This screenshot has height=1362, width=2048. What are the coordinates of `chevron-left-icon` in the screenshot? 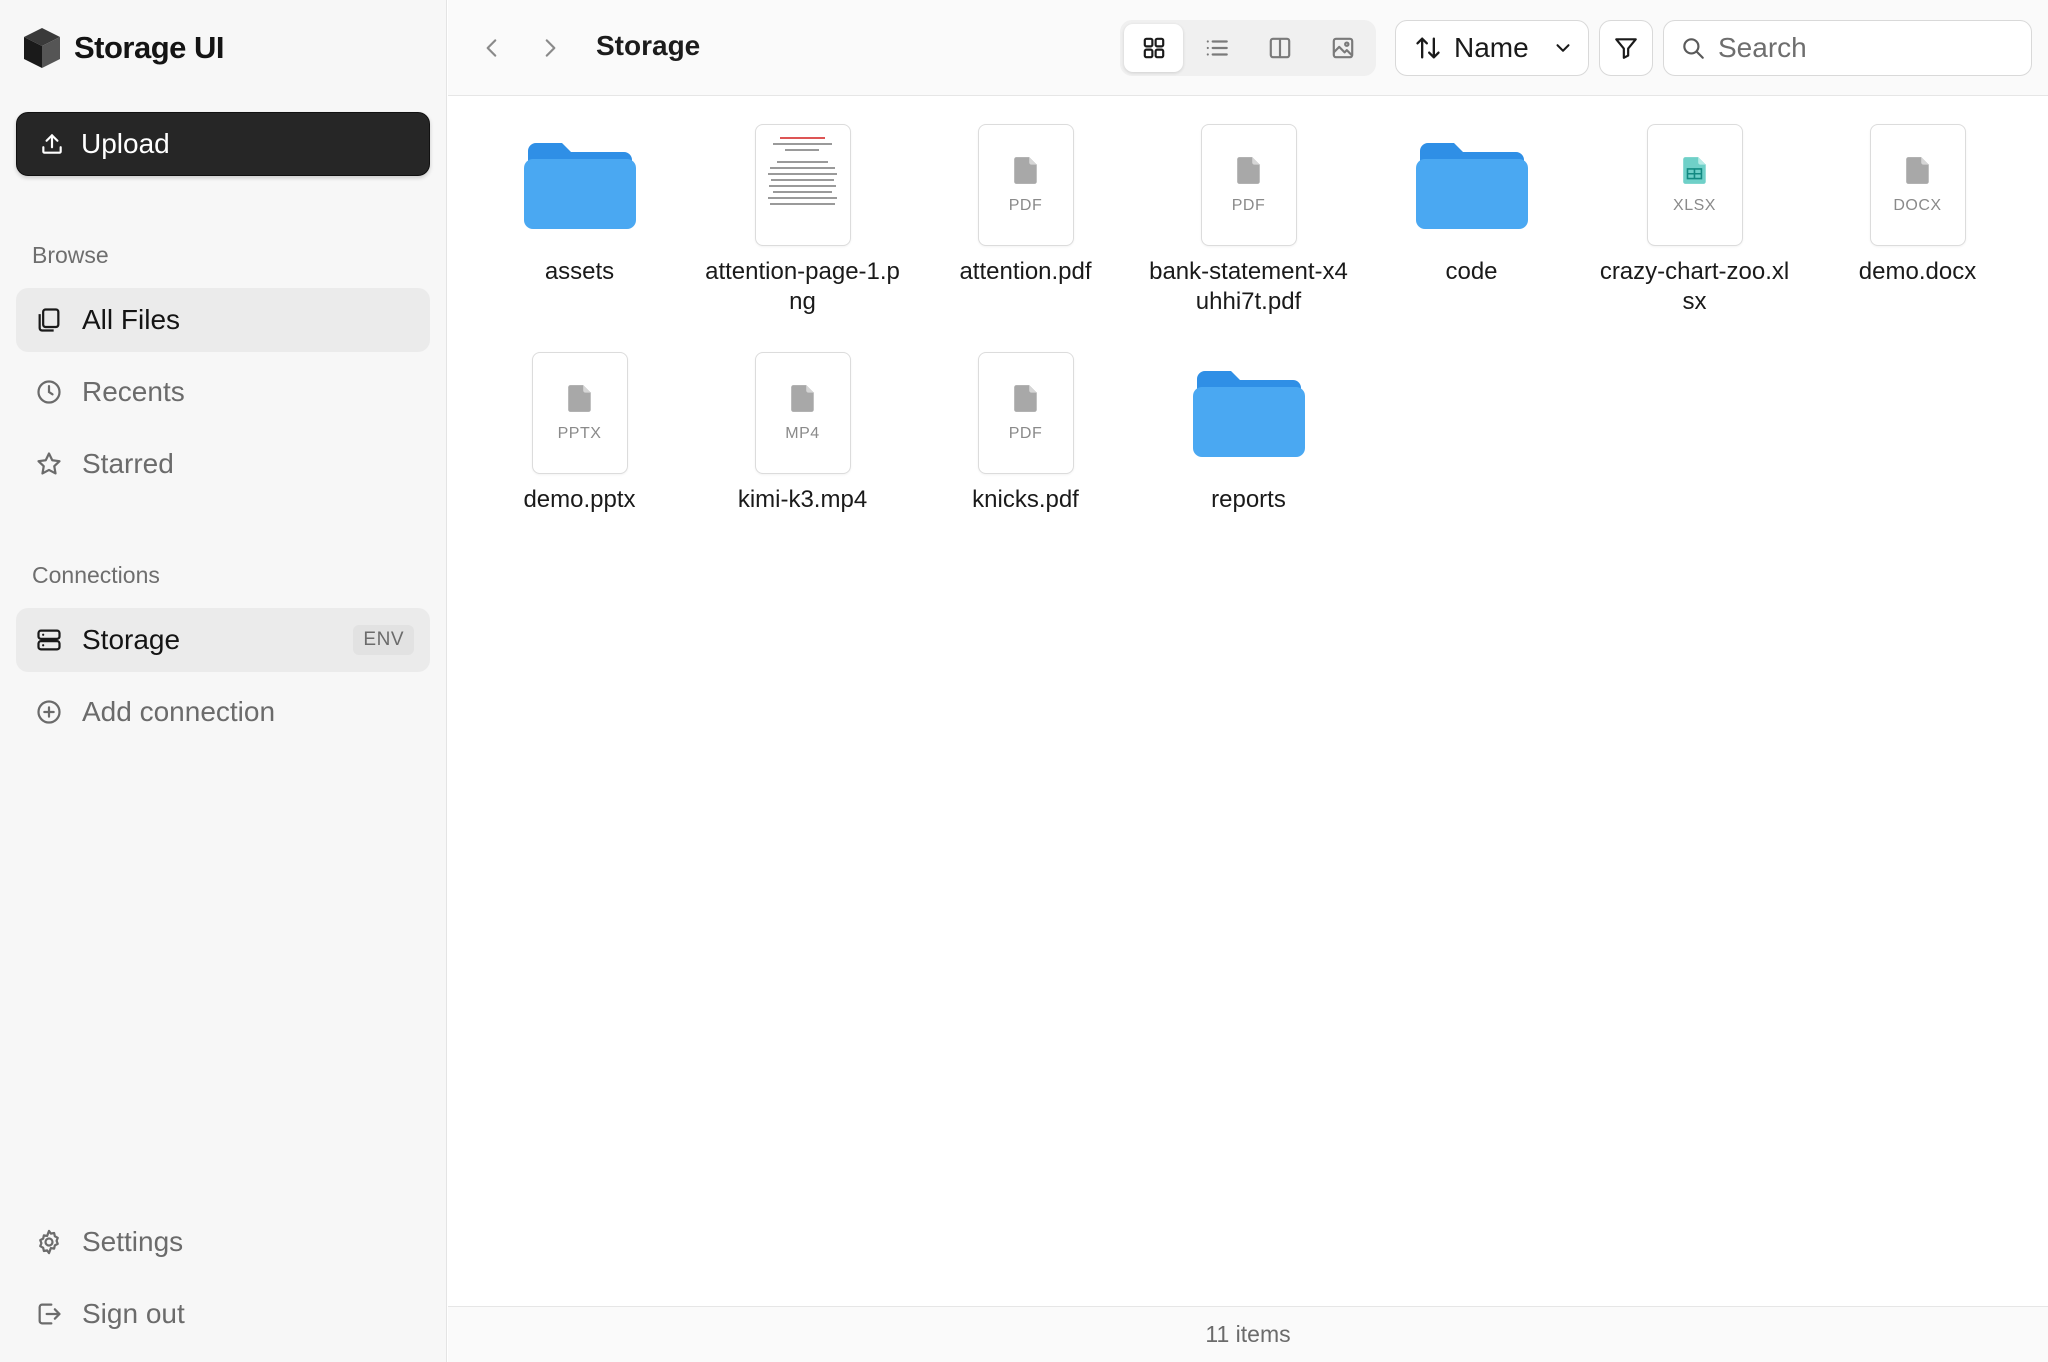 It's located at (491, 48).